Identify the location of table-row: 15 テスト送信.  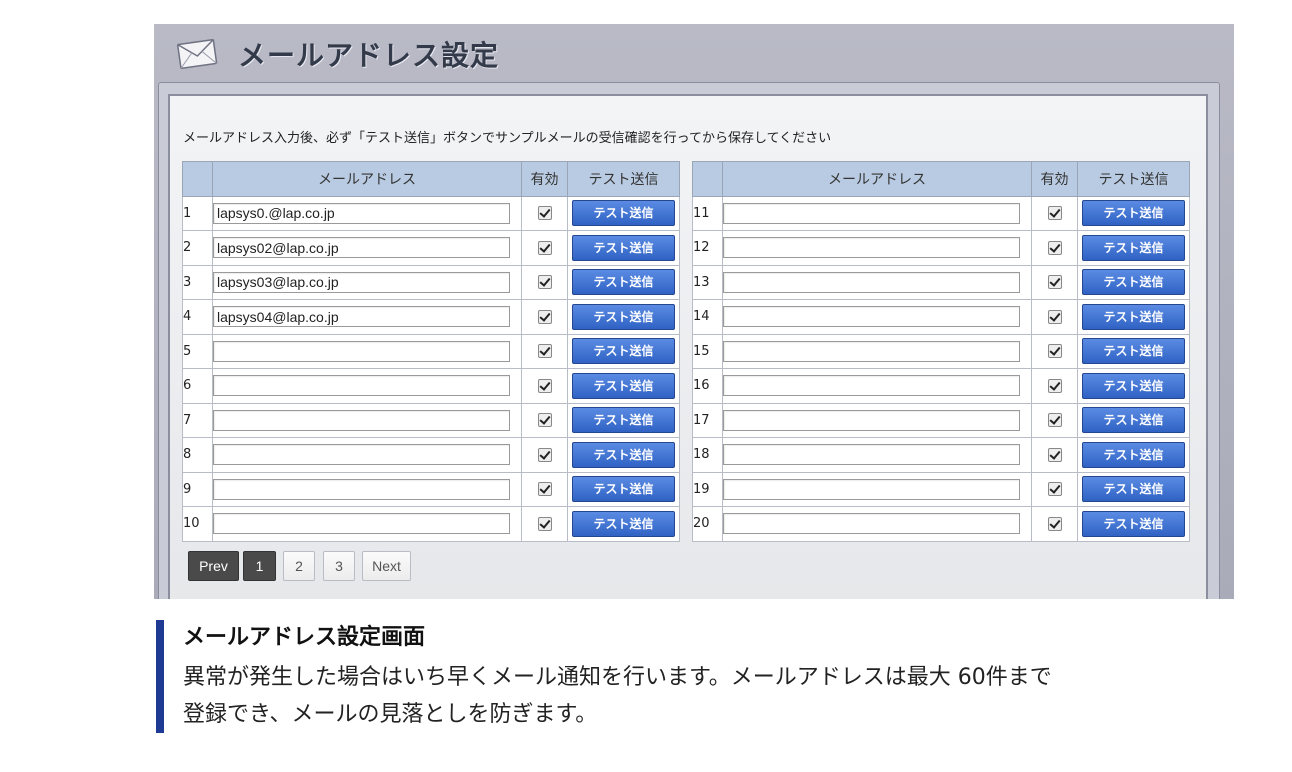
(941, 351).